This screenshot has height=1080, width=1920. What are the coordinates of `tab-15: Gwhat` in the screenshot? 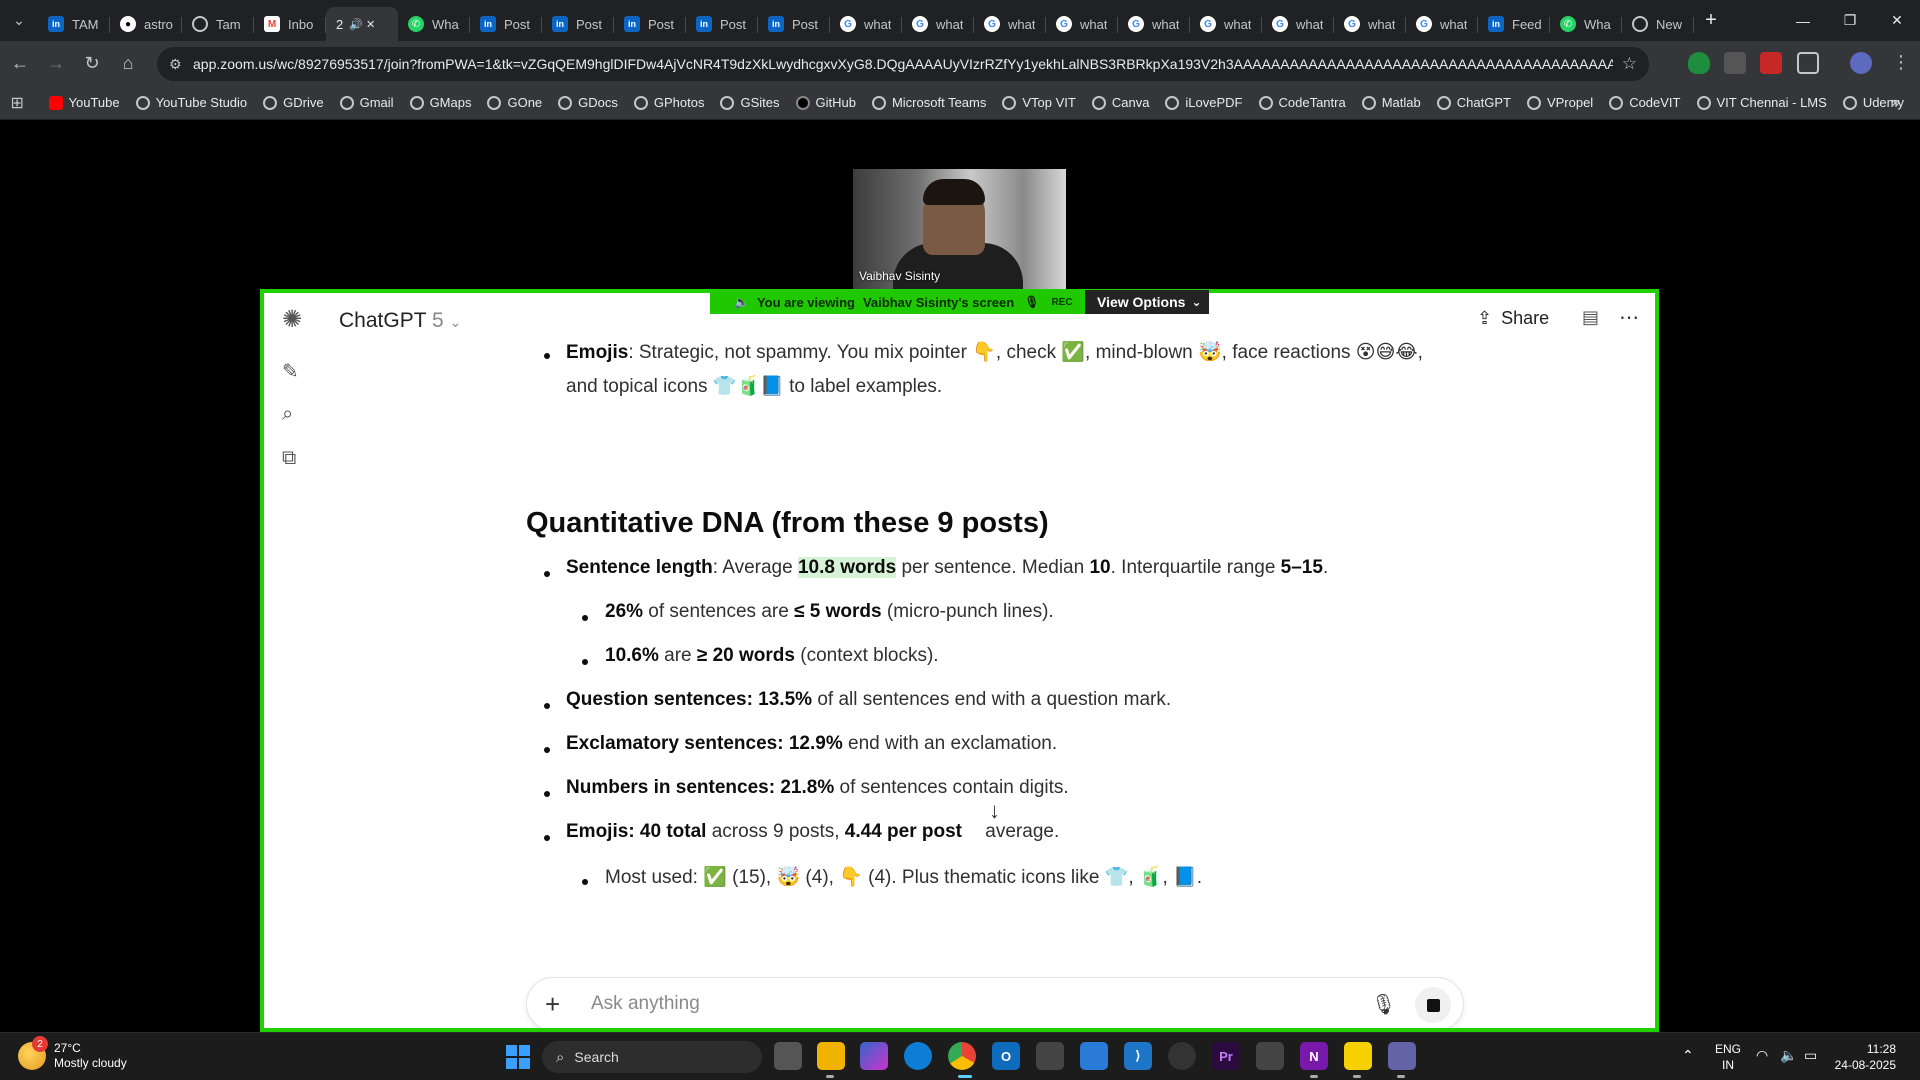 It's located at (1154, 24).